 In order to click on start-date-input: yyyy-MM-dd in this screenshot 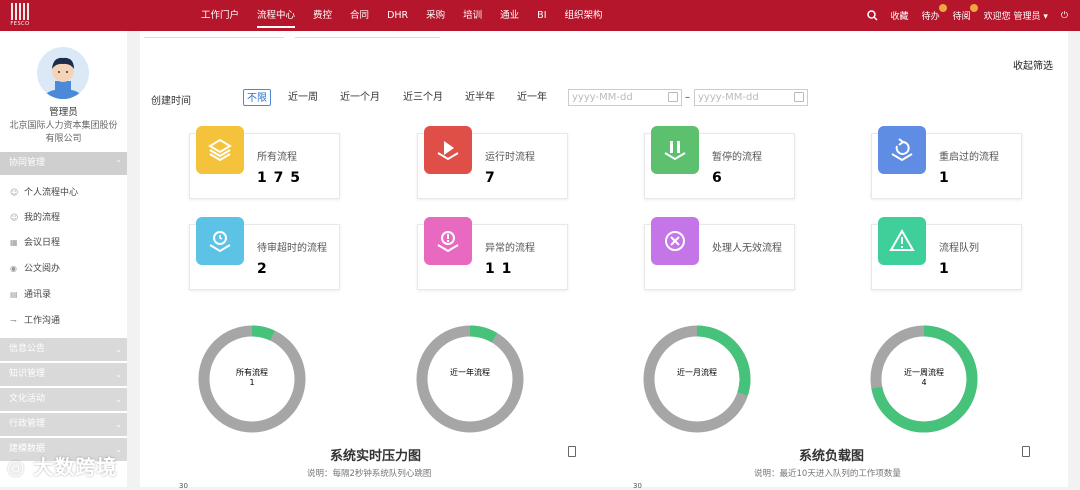, I will do `click(625, 97)`.